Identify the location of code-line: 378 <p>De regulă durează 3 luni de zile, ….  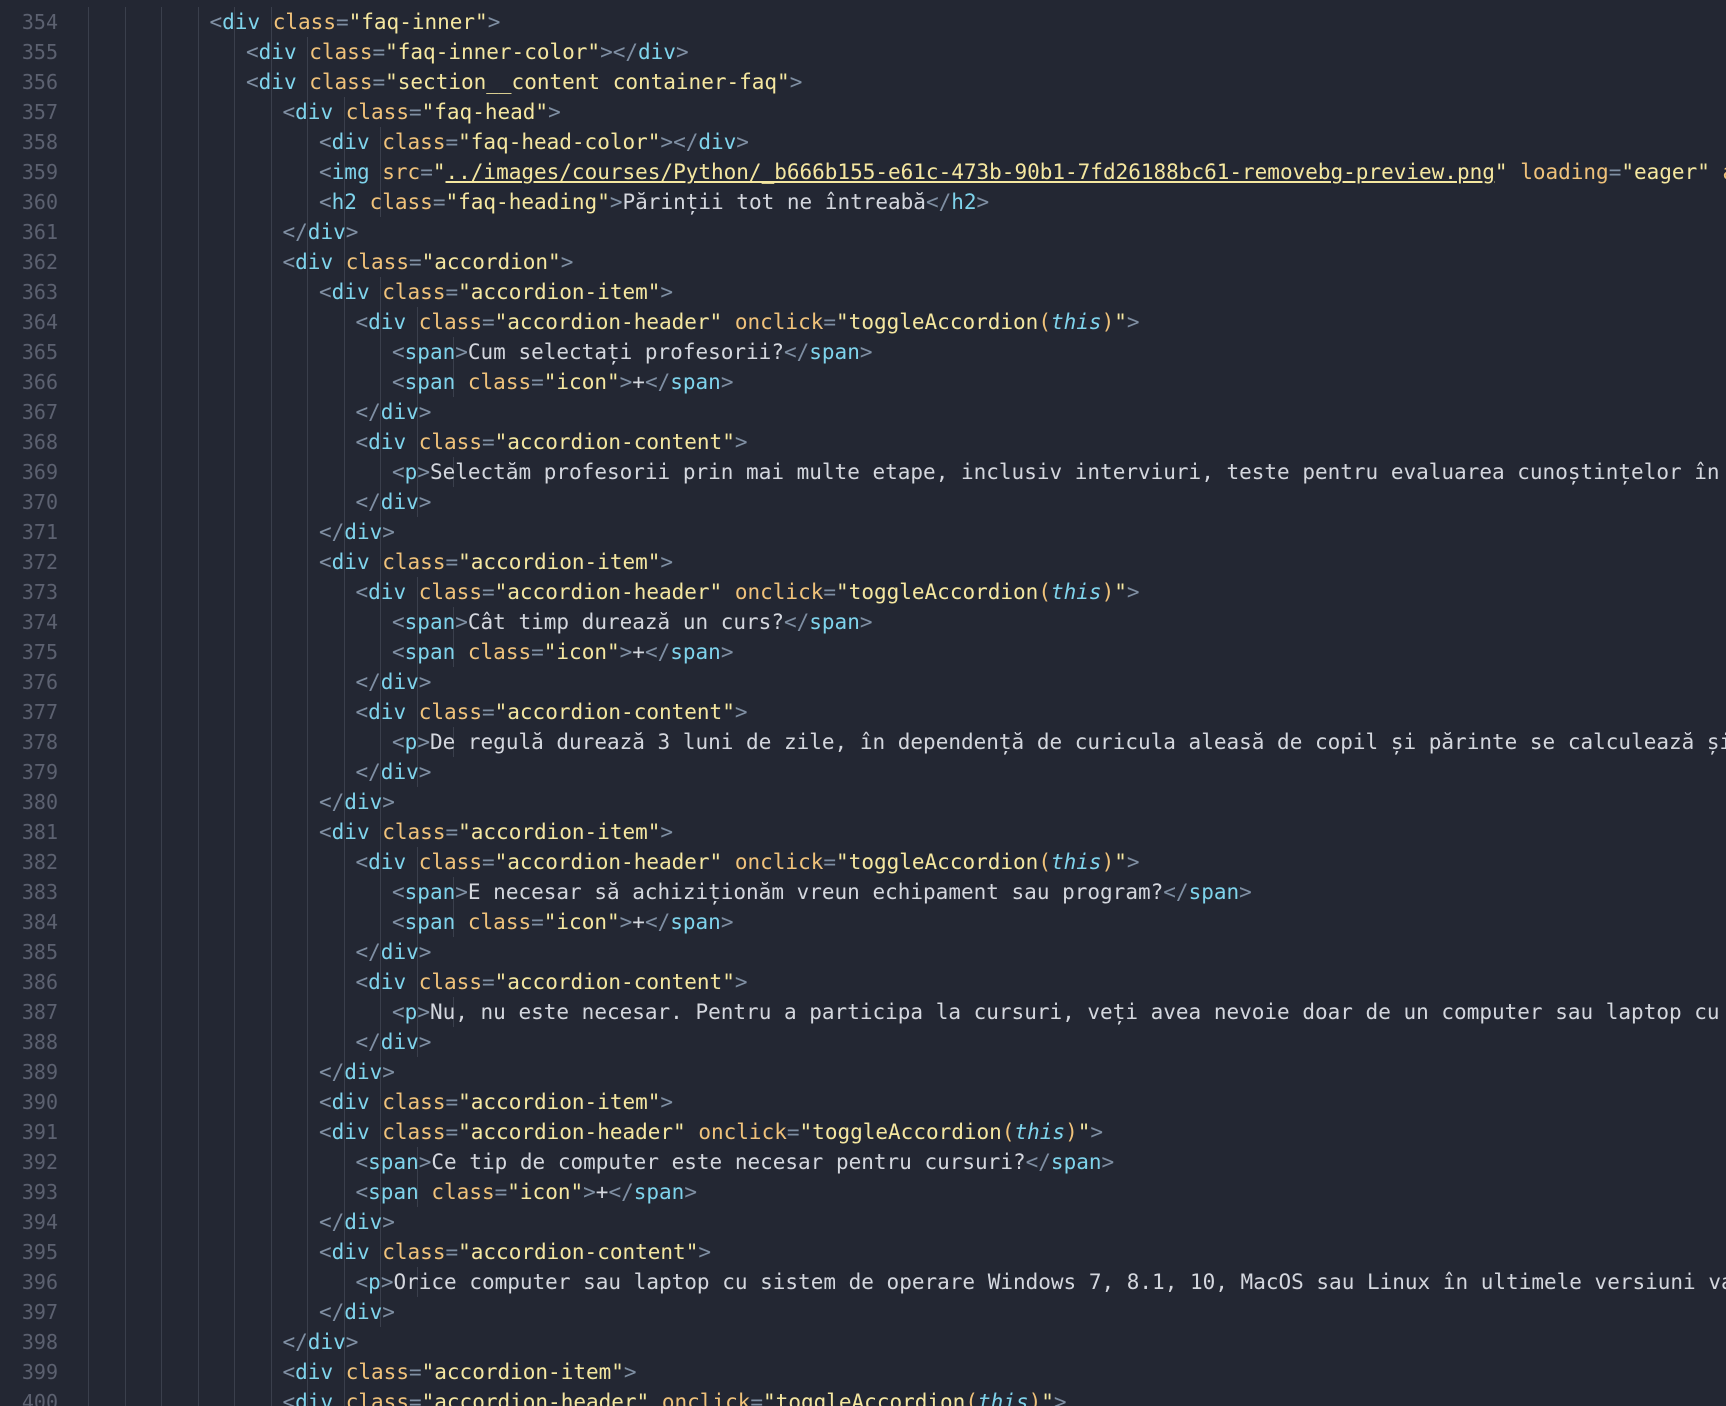
(863, 742).